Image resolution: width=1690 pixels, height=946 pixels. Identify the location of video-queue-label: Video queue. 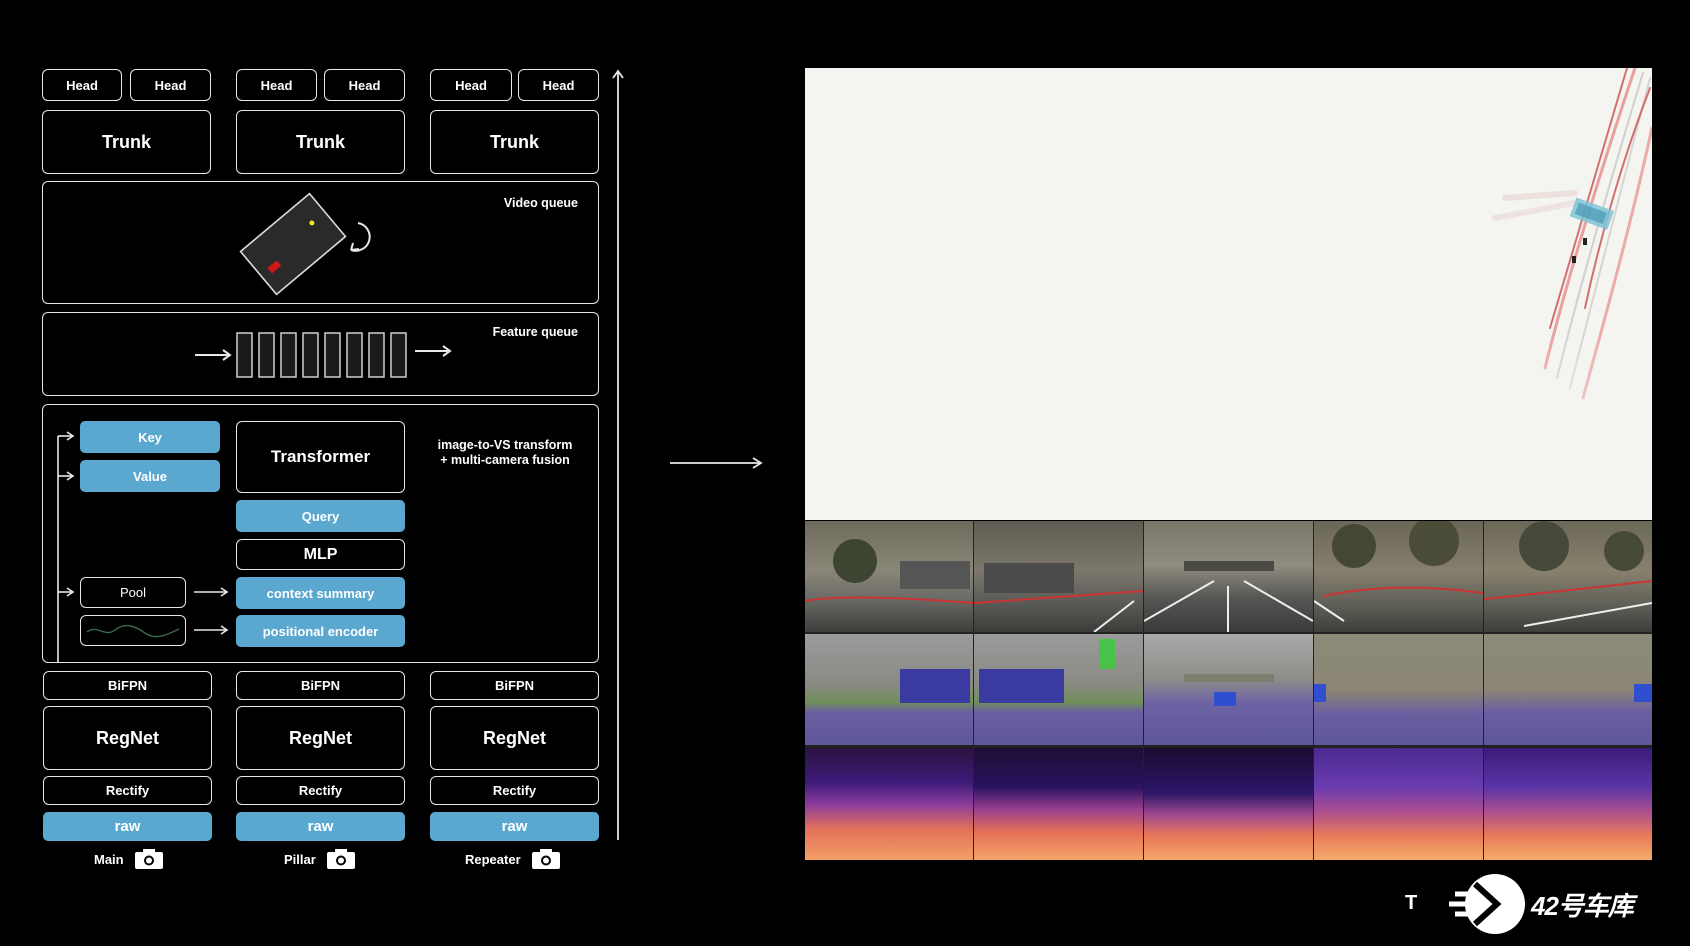
(540, 203).